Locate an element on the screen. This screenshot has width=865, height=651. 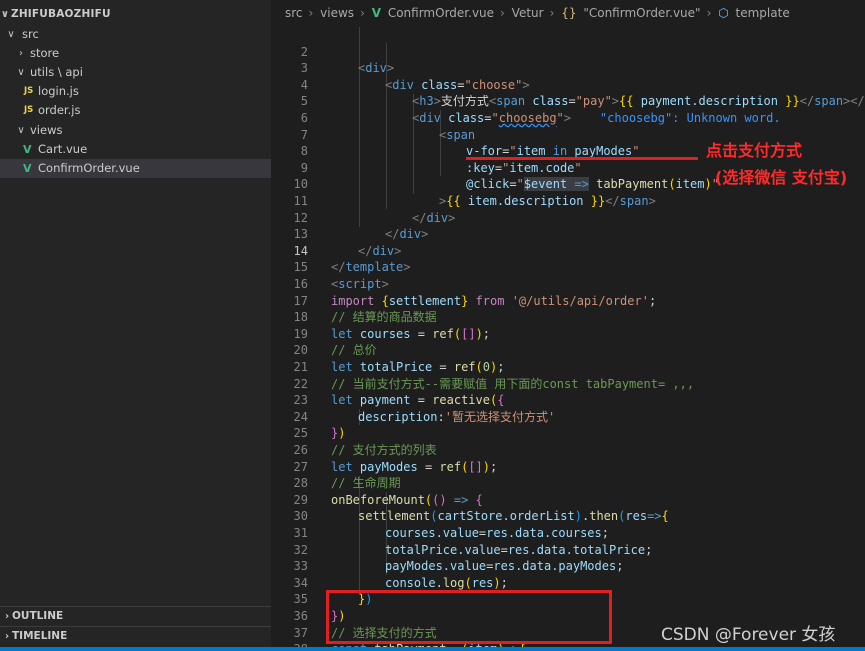
code-line: 34 }) is located at coordinates (568, 582).